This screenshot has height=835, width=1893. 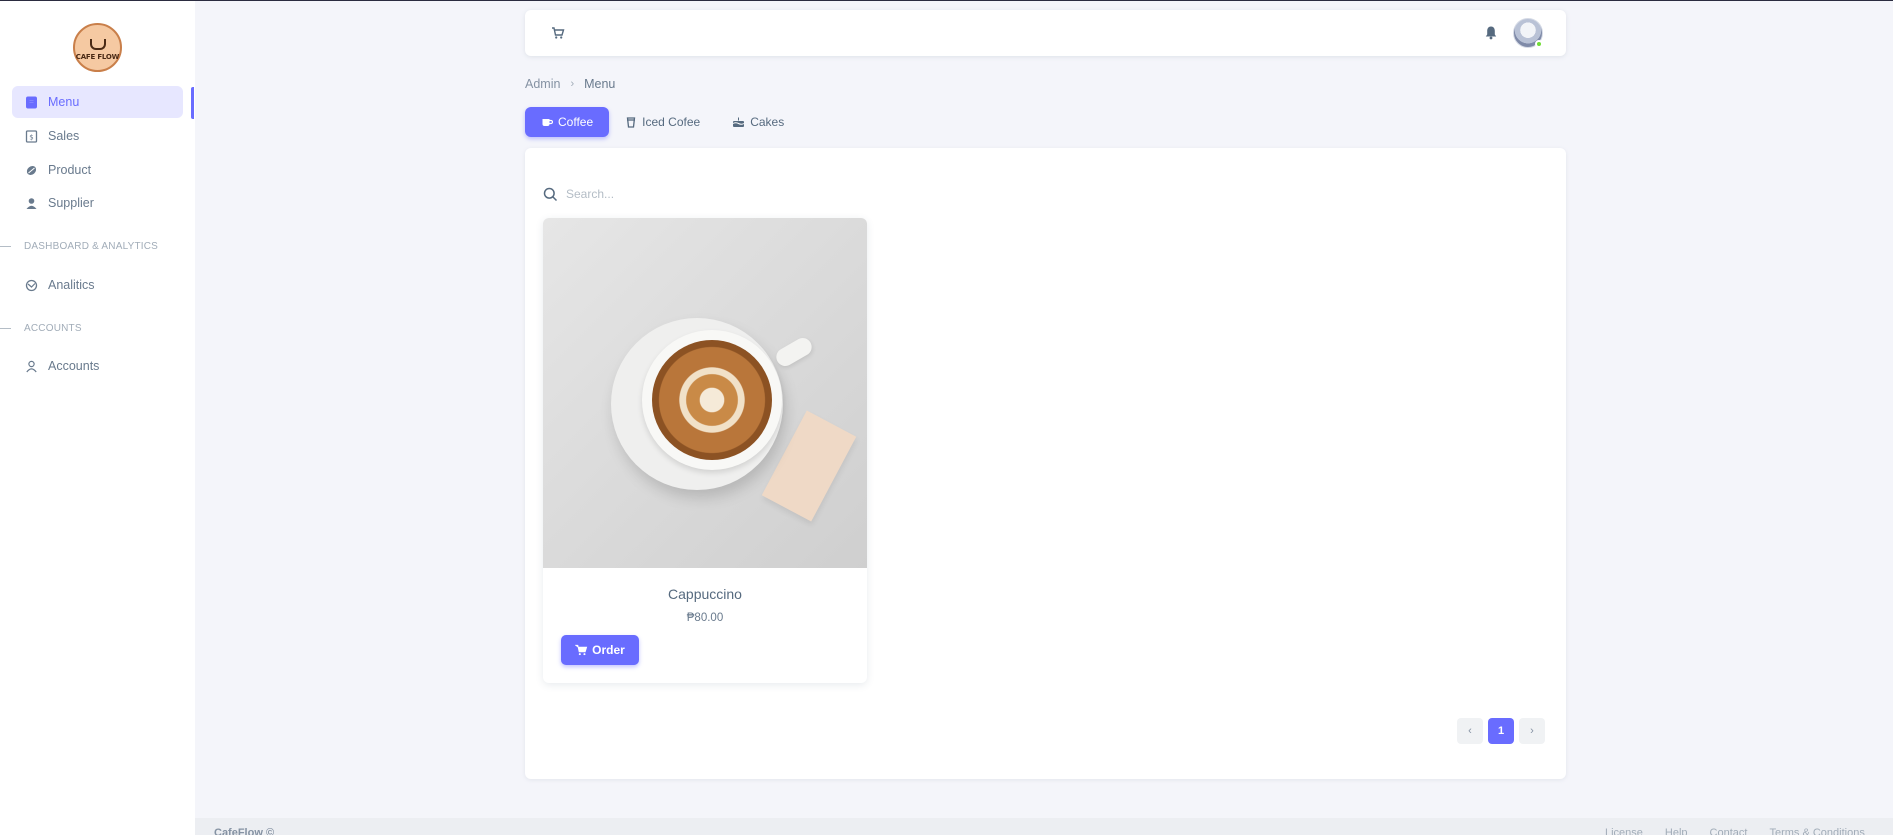 What do you see at coordinates (97, 102) in the screenshot?
I see `sidebar-item-menu: Menu` at bounding box center [97, 102].